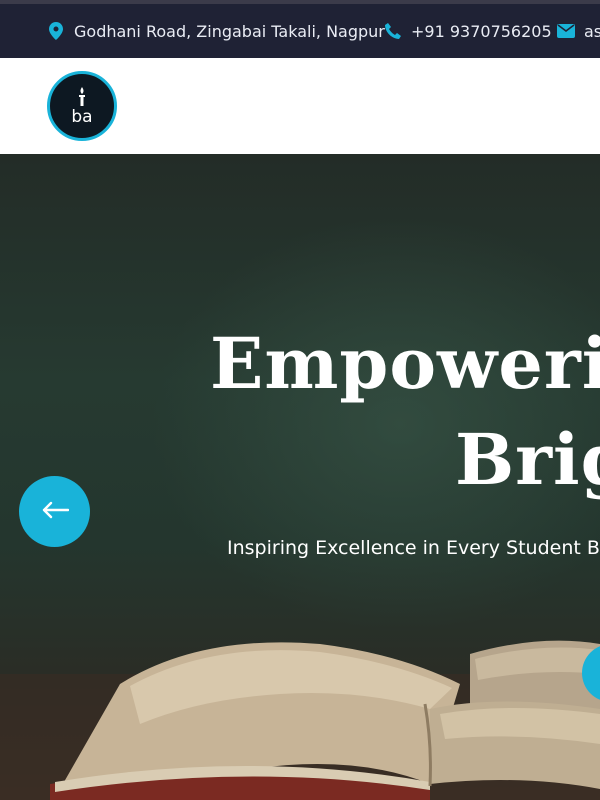 The width and height of the screenshot is (600, 800). I want to click on hero-title-line2: Brig, so click(527, 459).